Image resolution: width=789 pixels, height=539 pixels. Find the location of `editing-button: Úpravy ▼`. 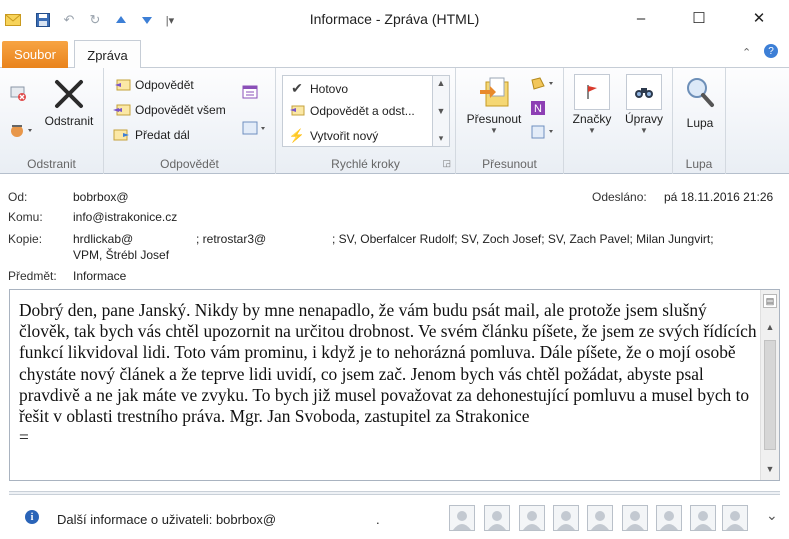

editing-button: Úpravy ▼ is located at coordinates (644, 104).